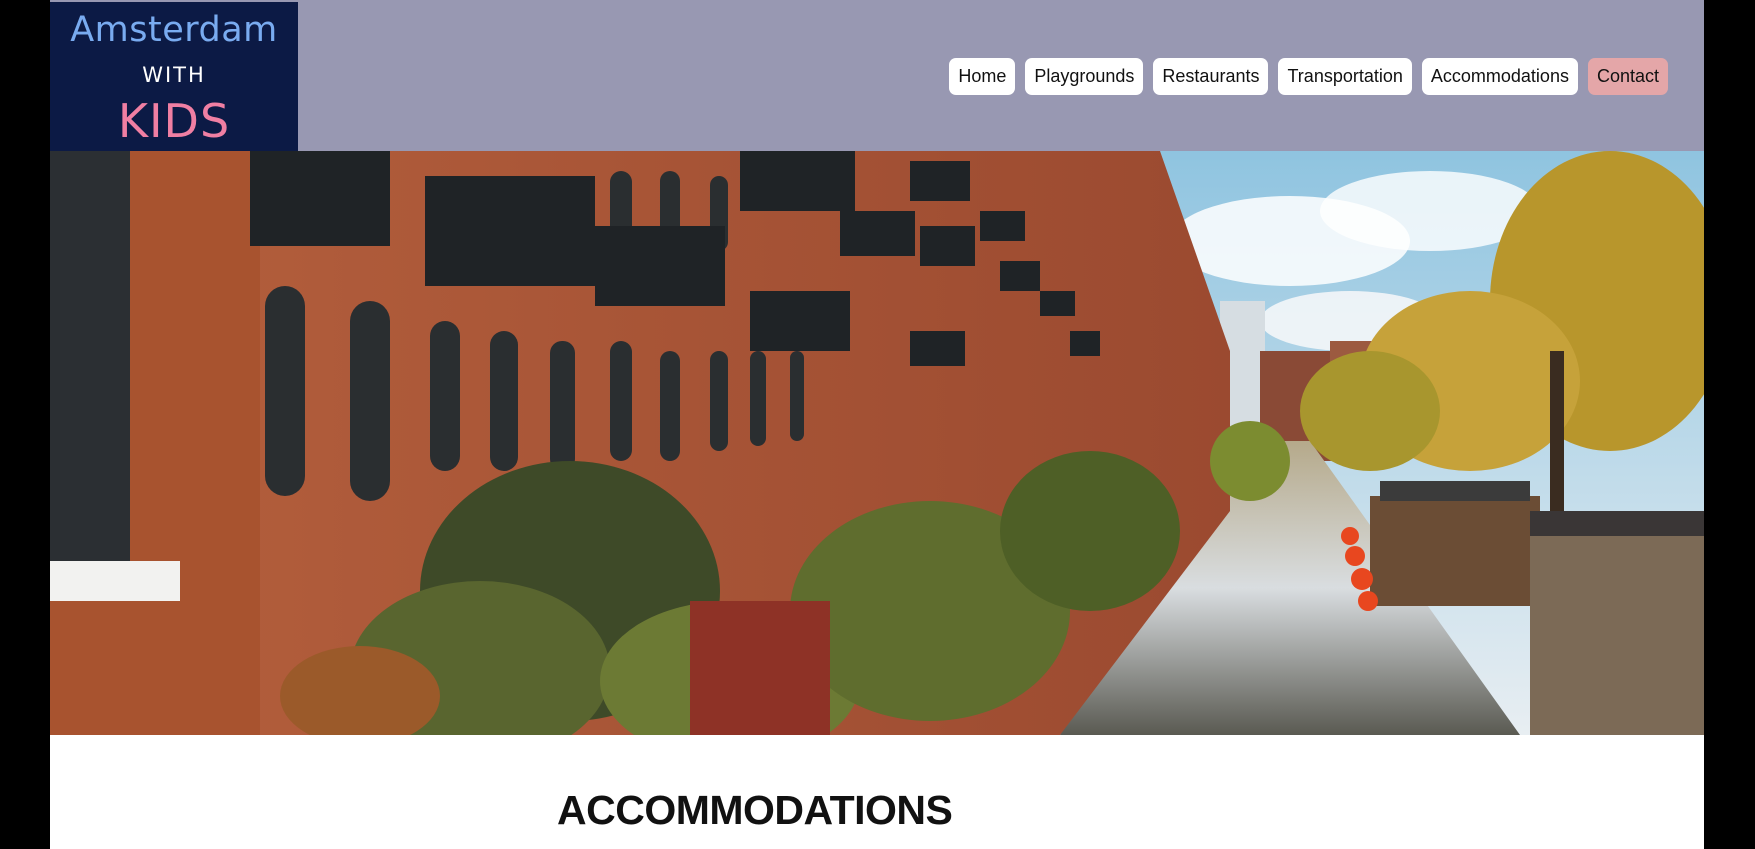 This screenshot has height=849, width=1755. Describe the element at coordinates (755, 810) in the screenshot. I see `page-title: ACCOMMODATIONS` at that location.